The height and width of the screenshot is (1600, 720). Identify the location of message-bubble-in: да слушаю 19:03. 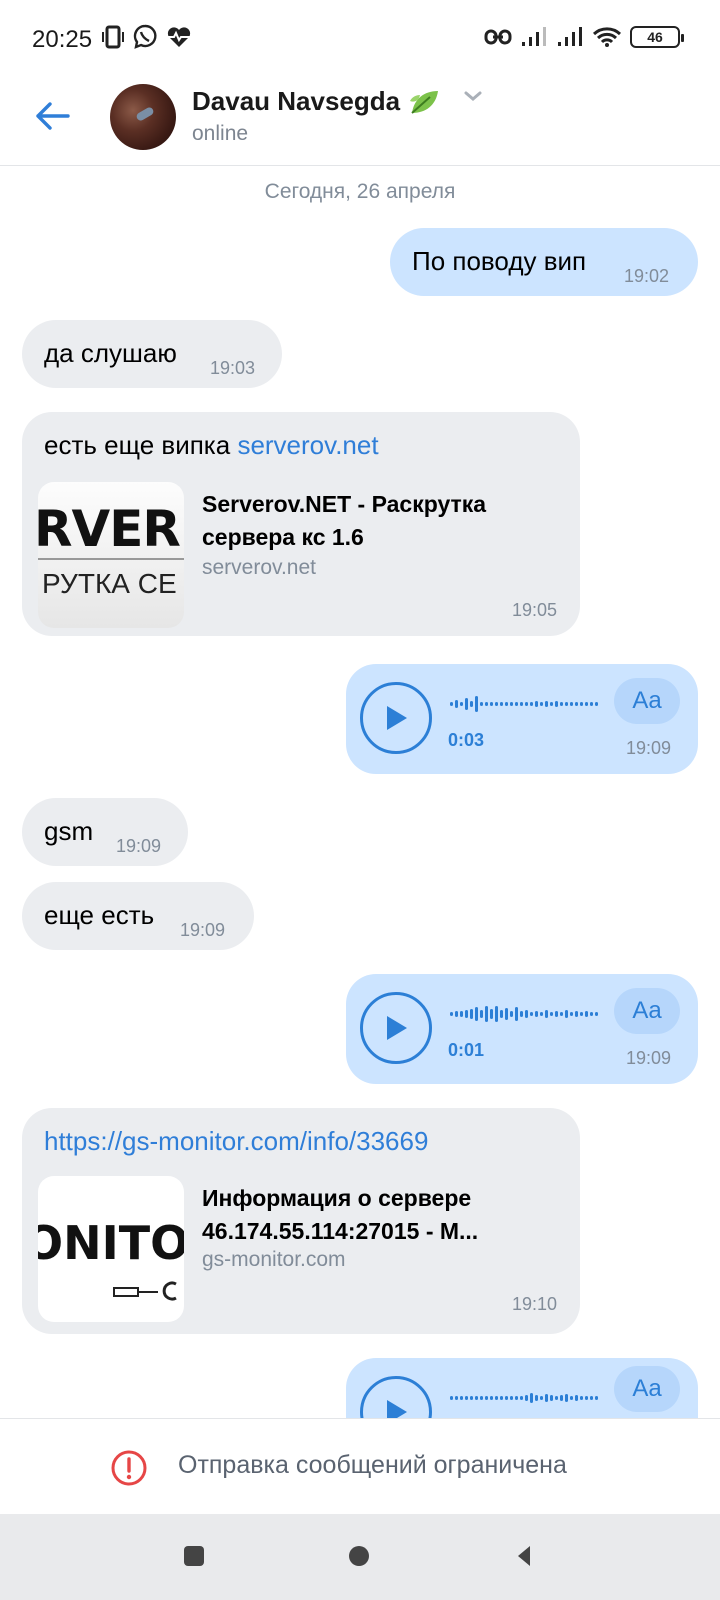
(152, 354).